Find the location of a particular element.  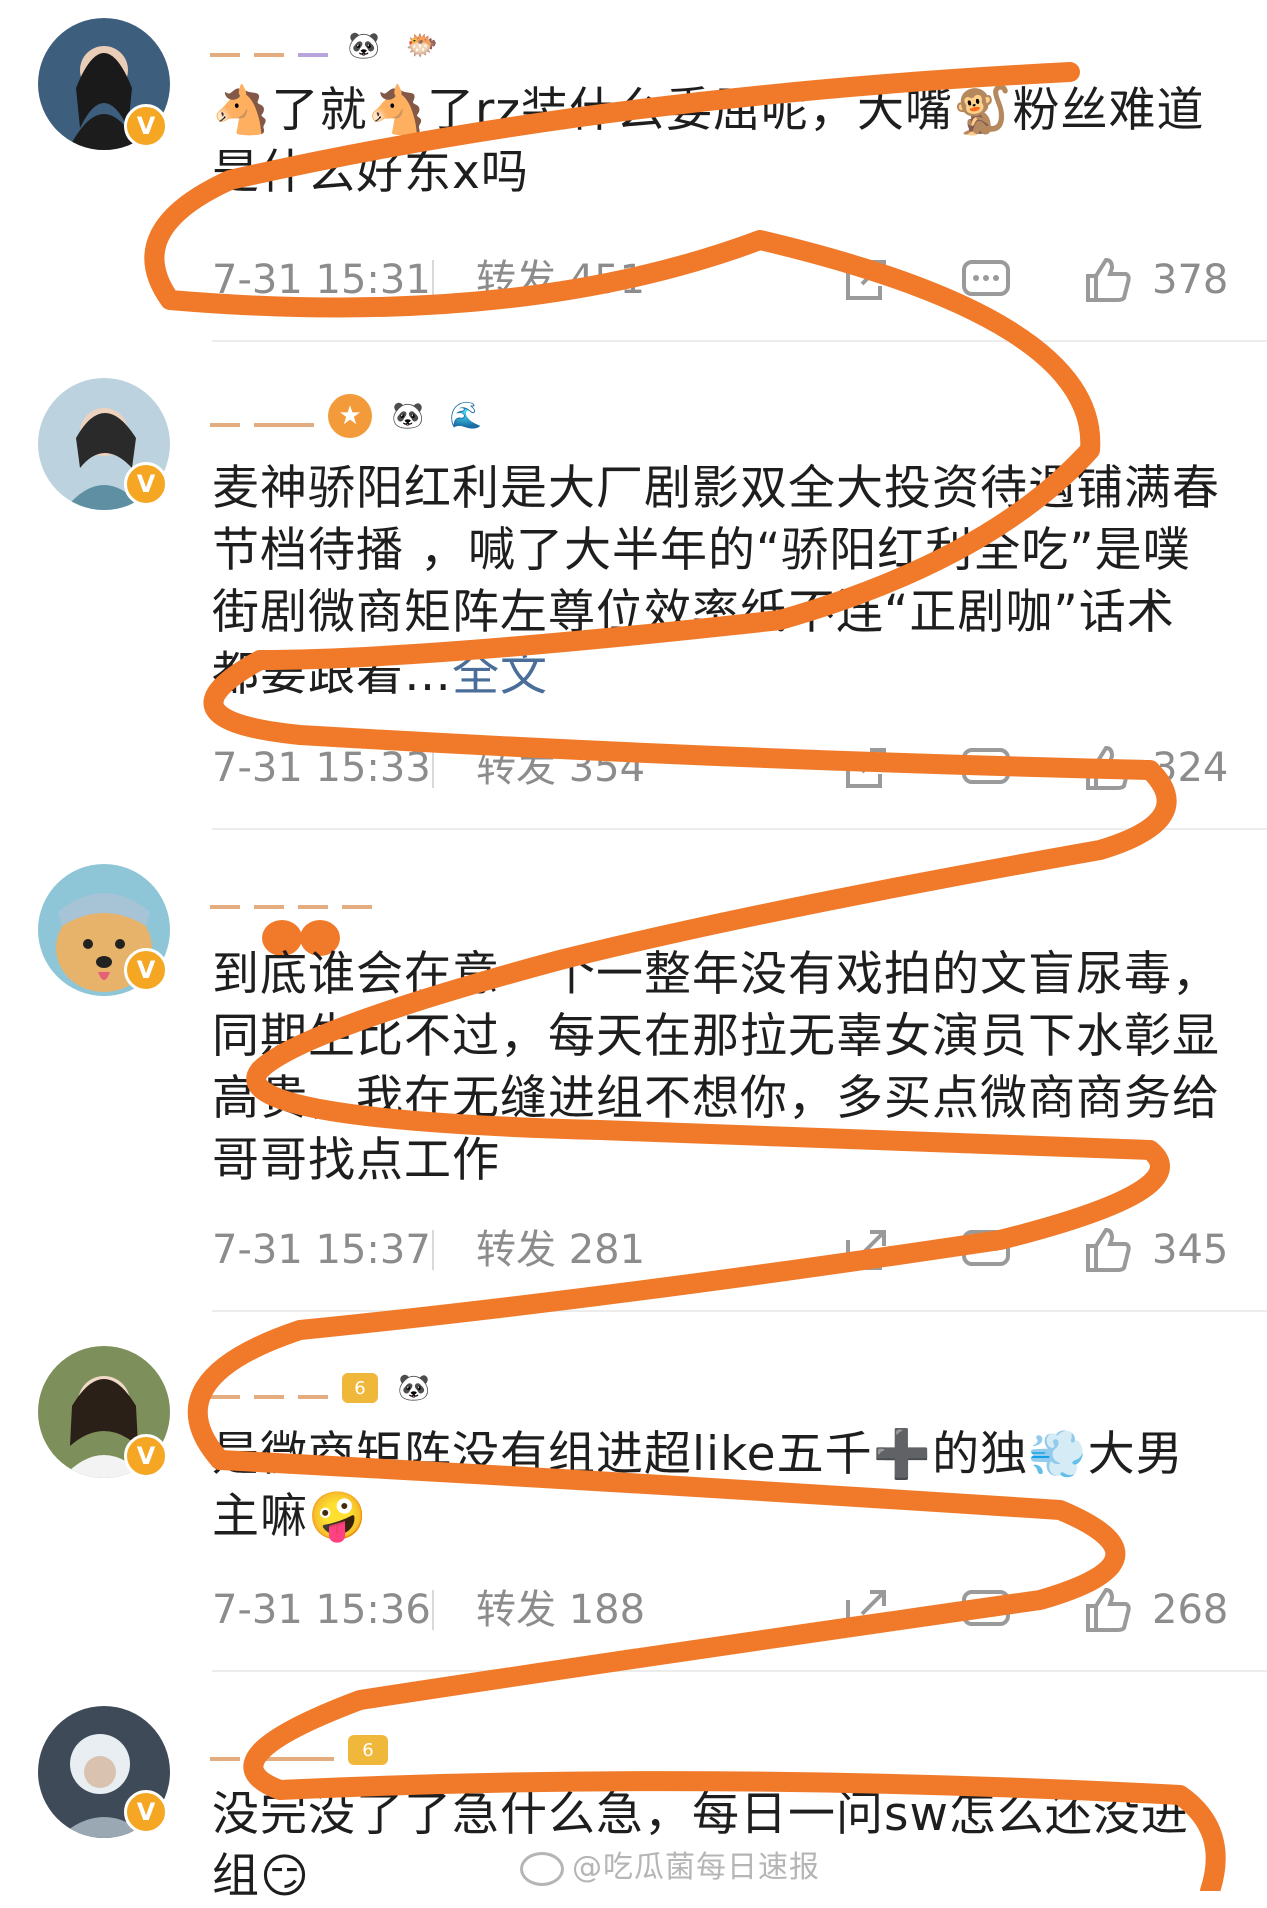

like-count: 378 is located at coordinates (1190, 280).